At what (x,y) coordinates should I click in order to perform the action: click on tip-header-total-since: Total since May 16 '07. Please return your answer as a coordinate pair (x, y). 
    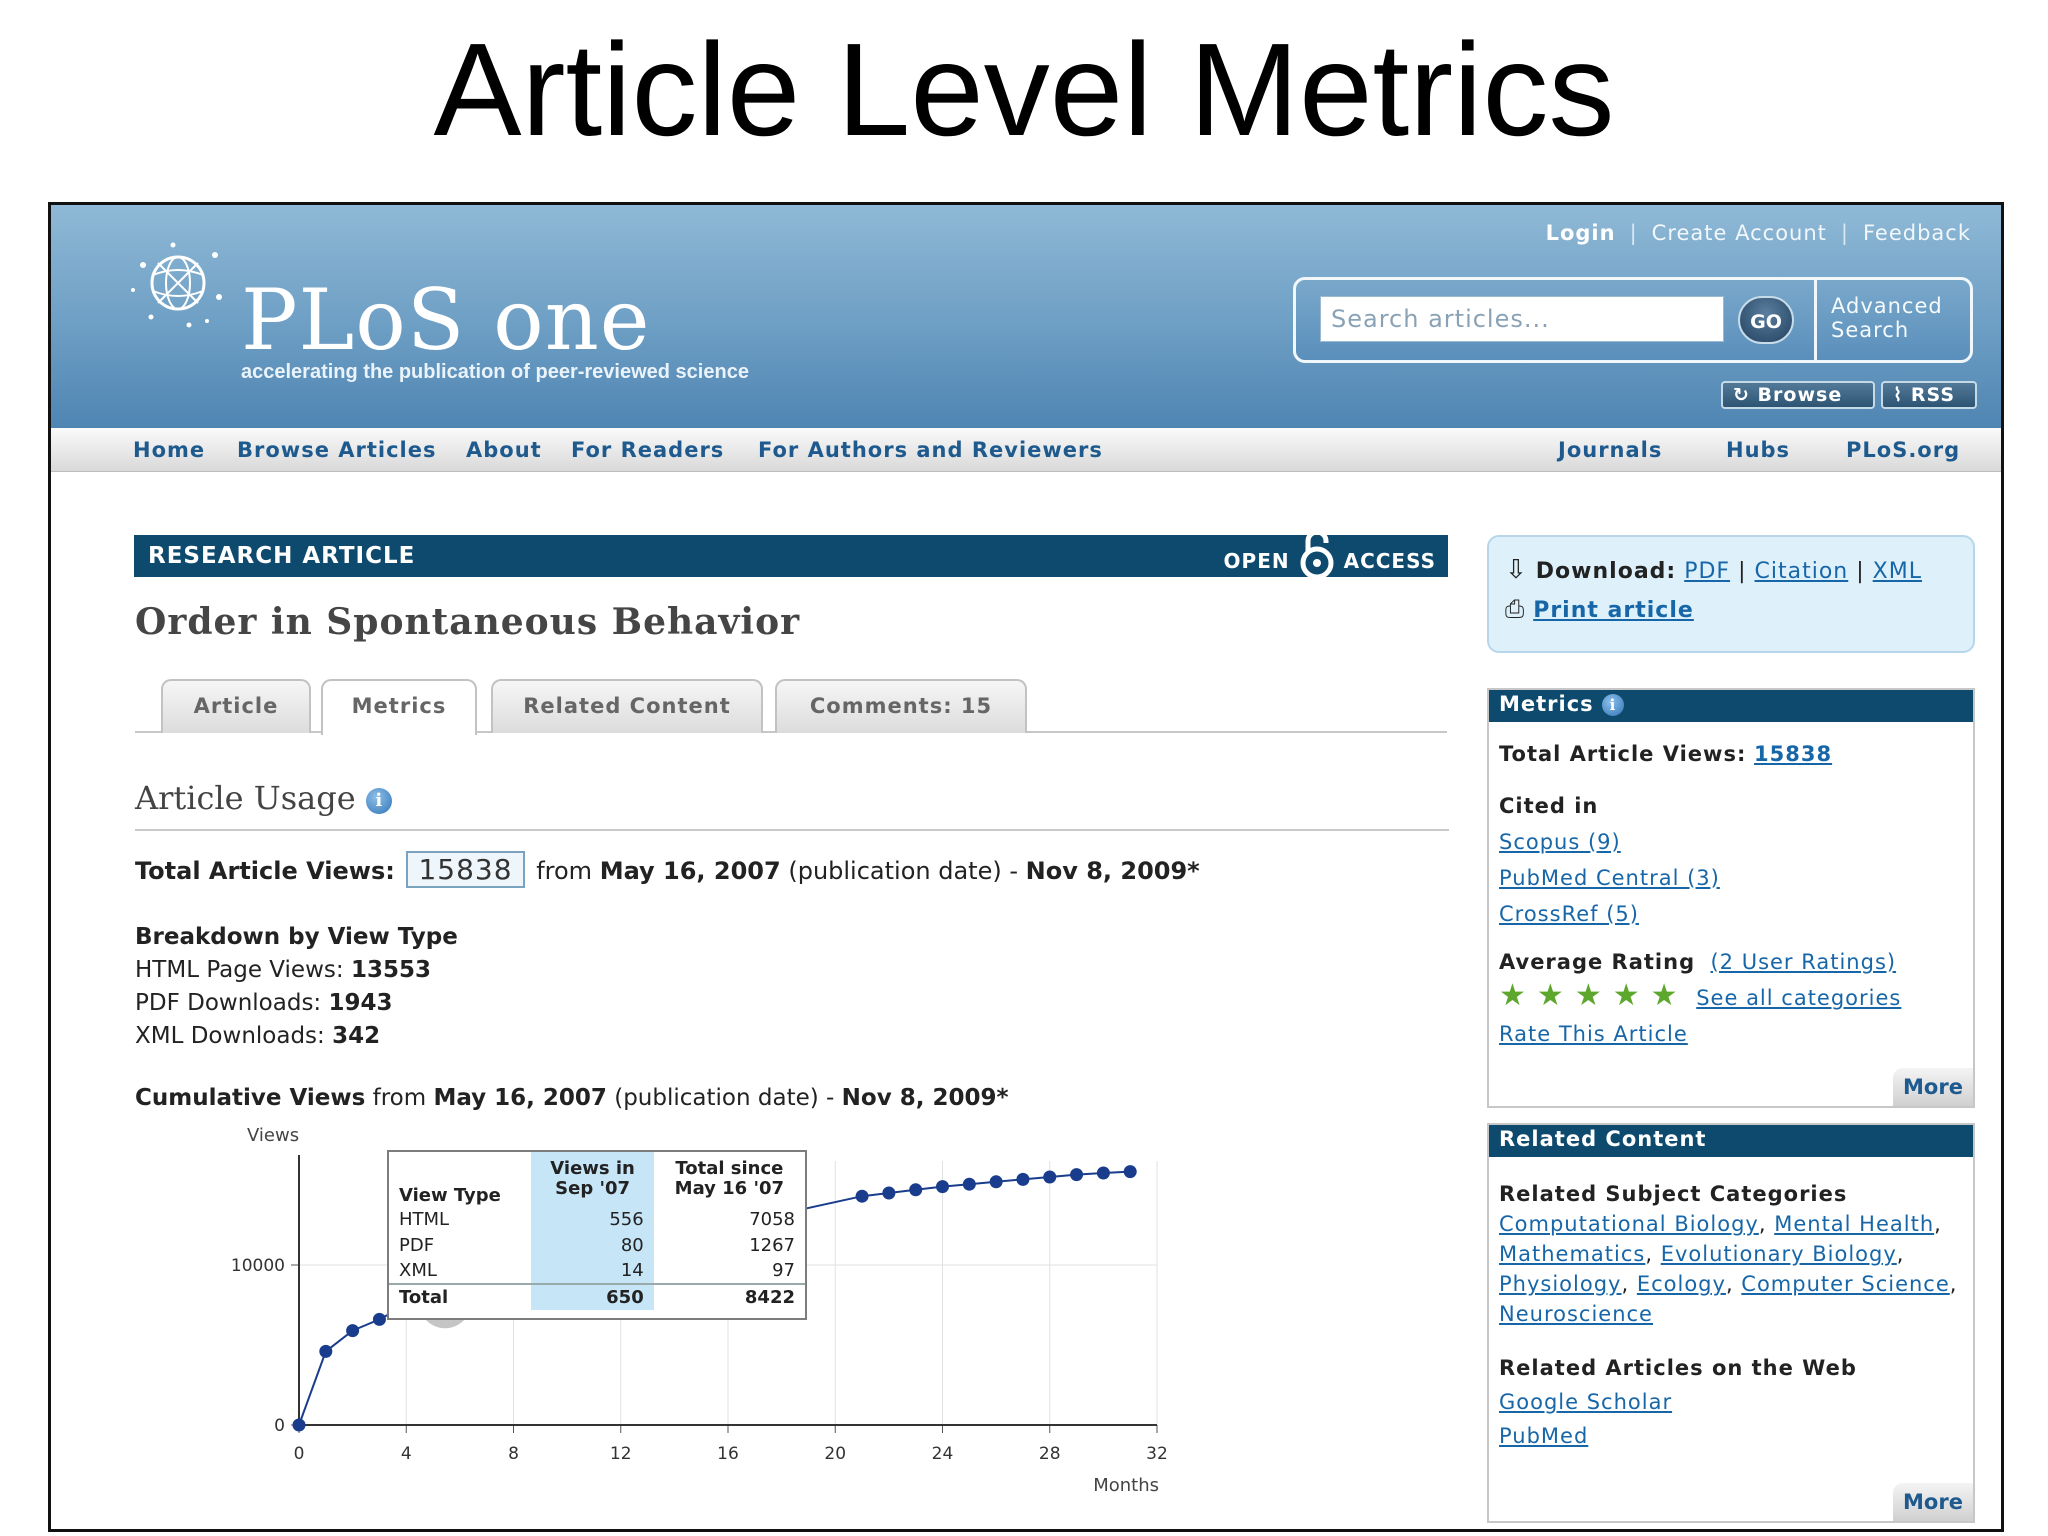
    Looking at the image, I should click on (729, 1179).